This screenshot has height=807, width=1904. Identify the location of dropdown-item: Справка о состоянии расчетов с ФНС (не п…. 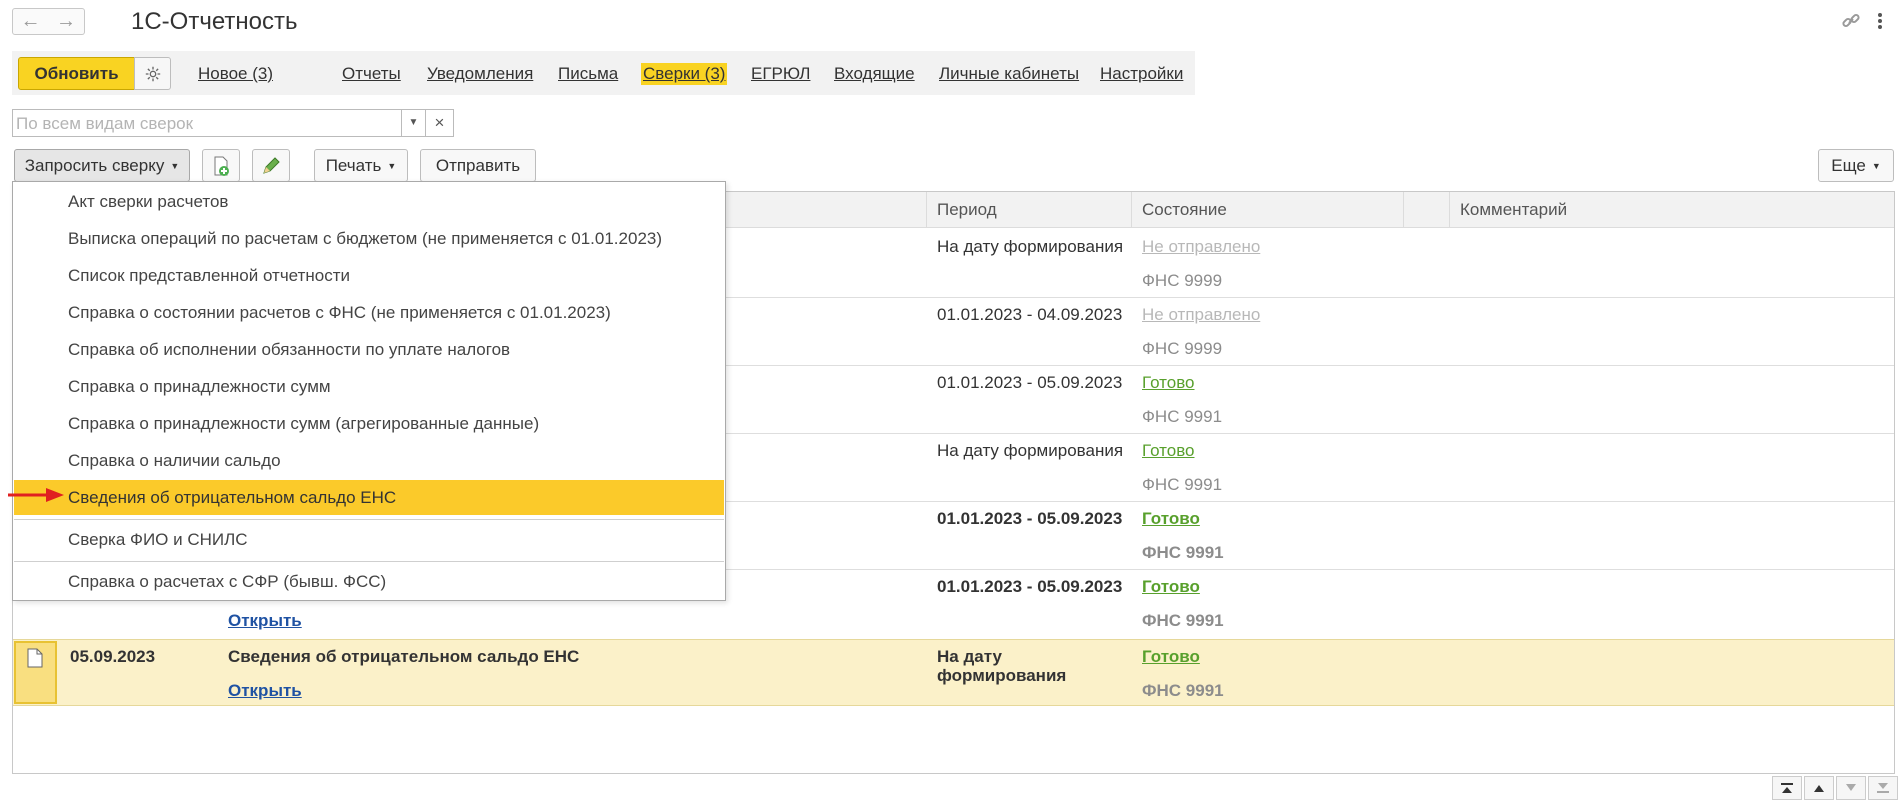
(339, 313).